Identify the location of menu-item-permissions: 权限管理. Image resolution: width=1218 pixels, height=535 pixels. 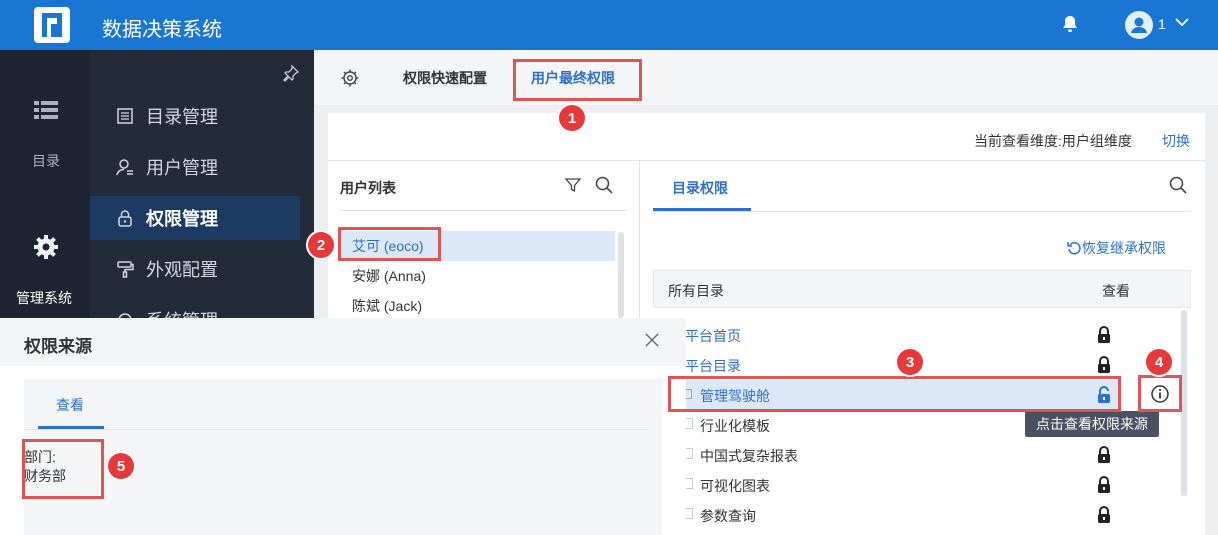
(195, 218).